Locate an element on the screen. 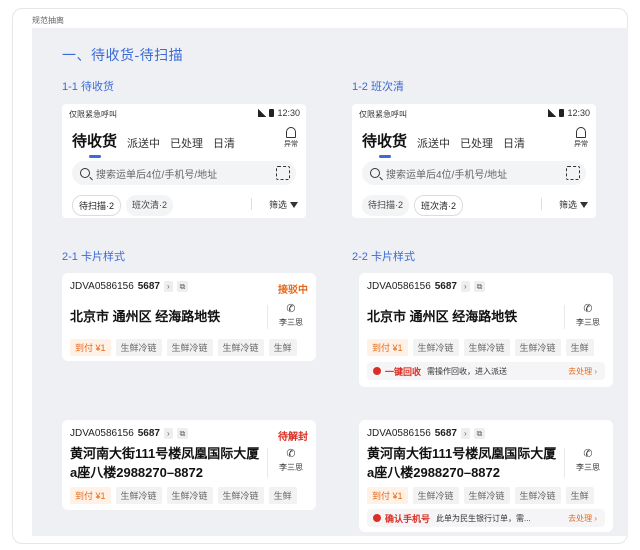 The image size is (640, 550). notice-bar: 一键回收 需操作回收，进入派送 去处理 › is located at coordinates (486, 371).